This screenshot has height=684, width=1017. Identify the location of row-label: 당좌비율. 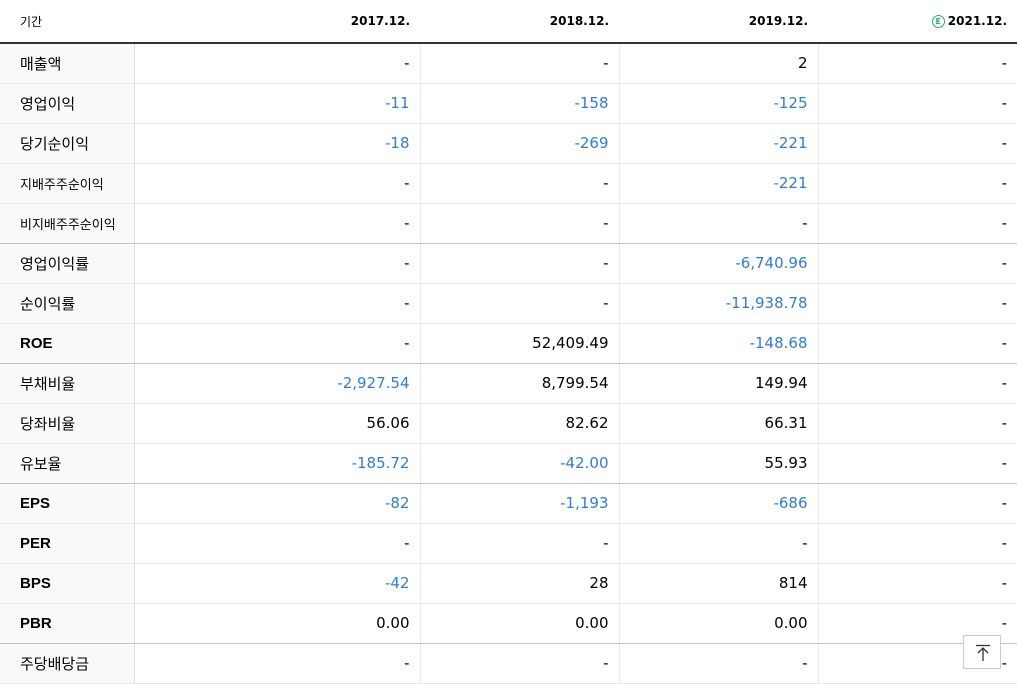
(67, 423).